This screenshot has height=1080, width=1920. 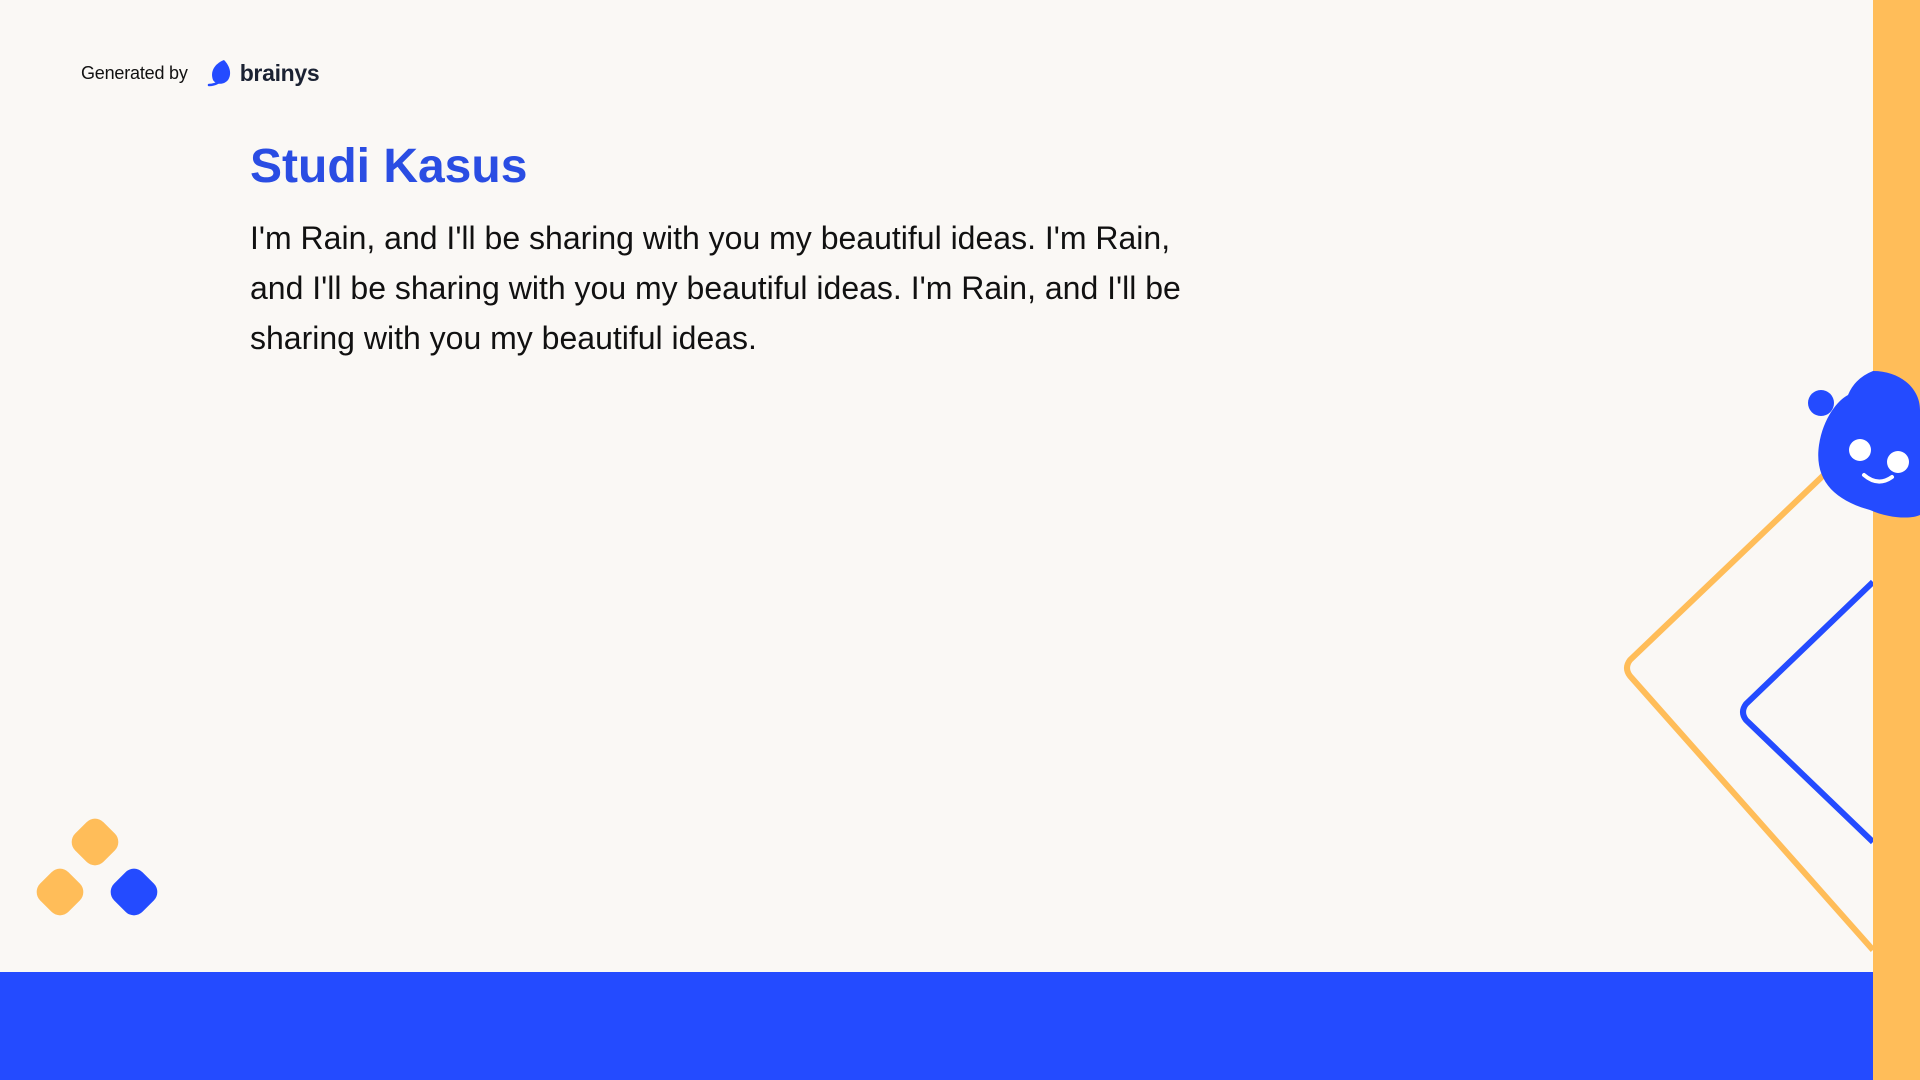 I want to click on brainys-leaf-icon, so click(x=218, y=73).